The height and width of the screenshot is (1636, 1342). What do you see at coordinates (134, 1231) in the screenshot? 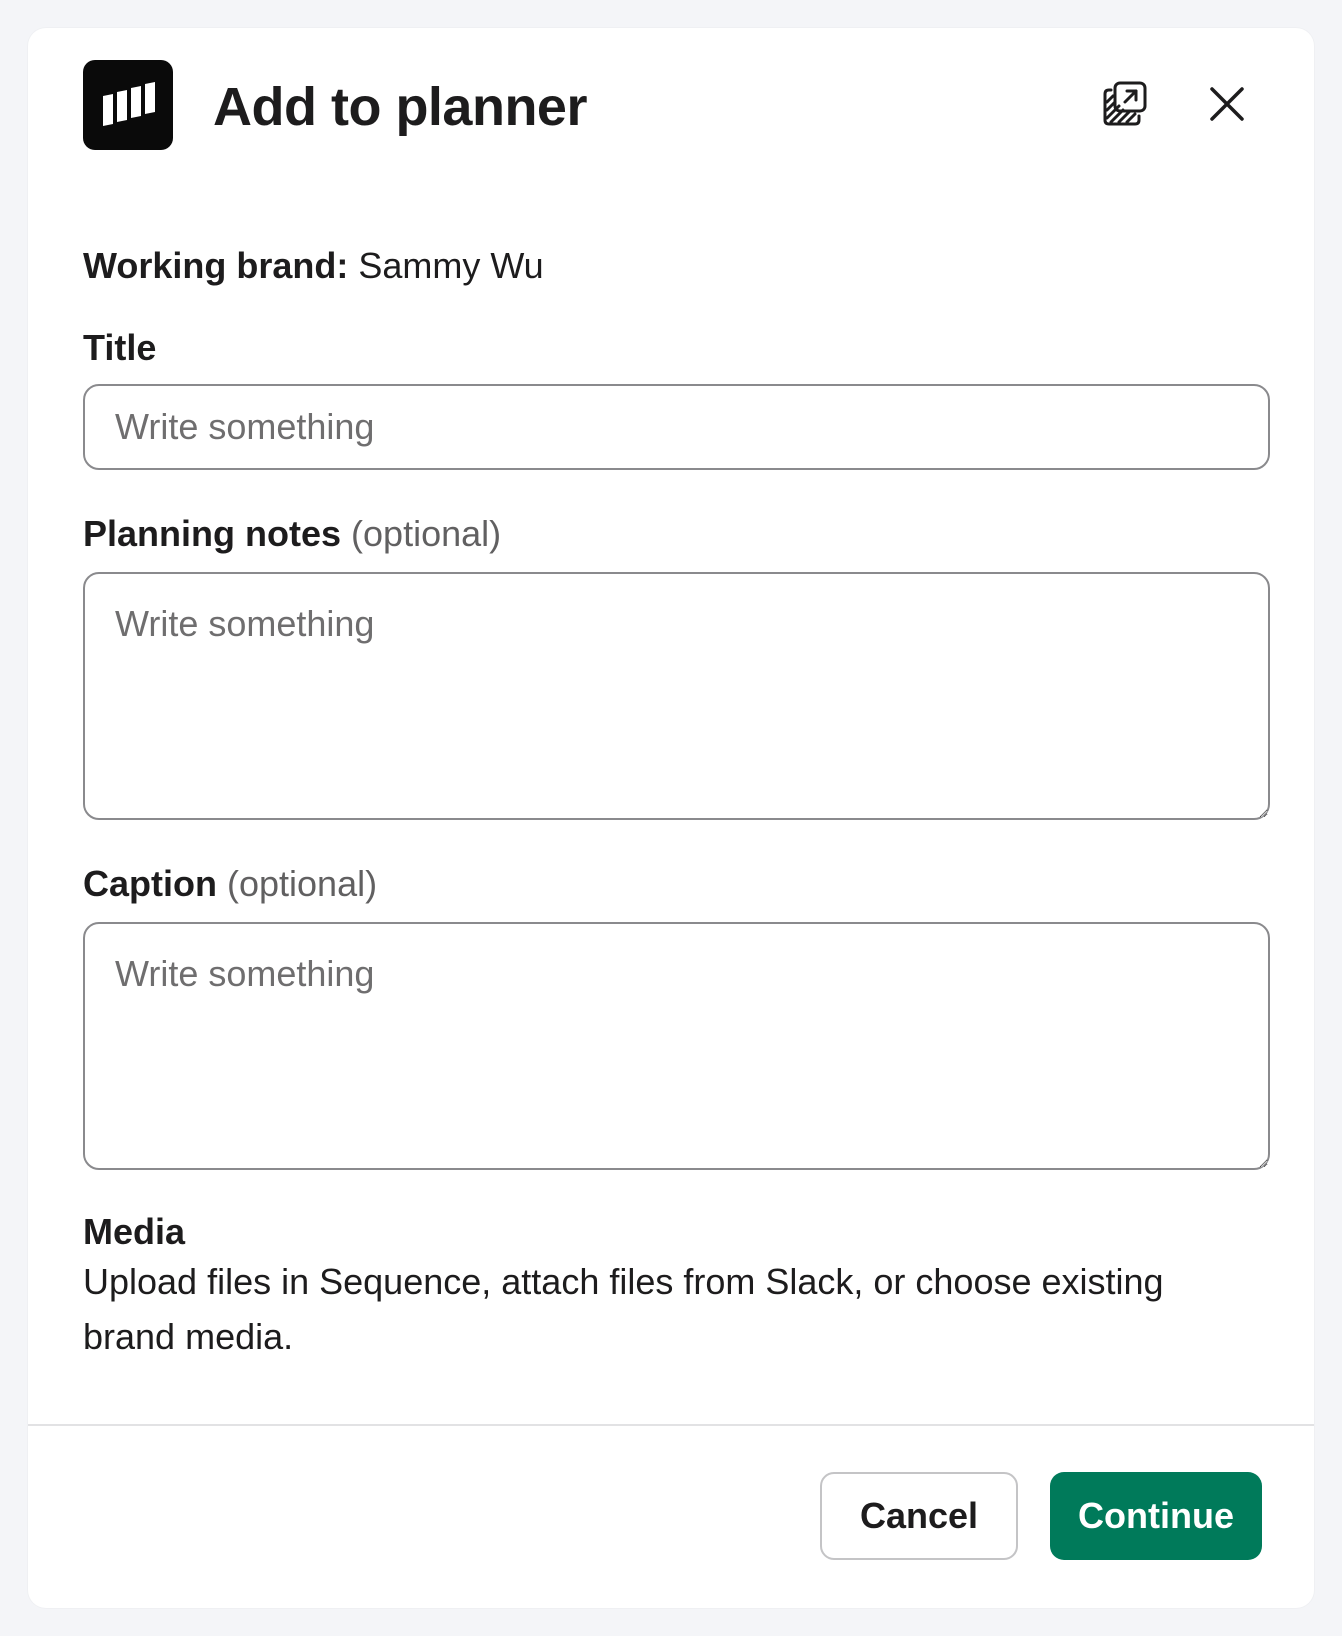
I see `media-title: Media` at bounding box center [134, 1231].